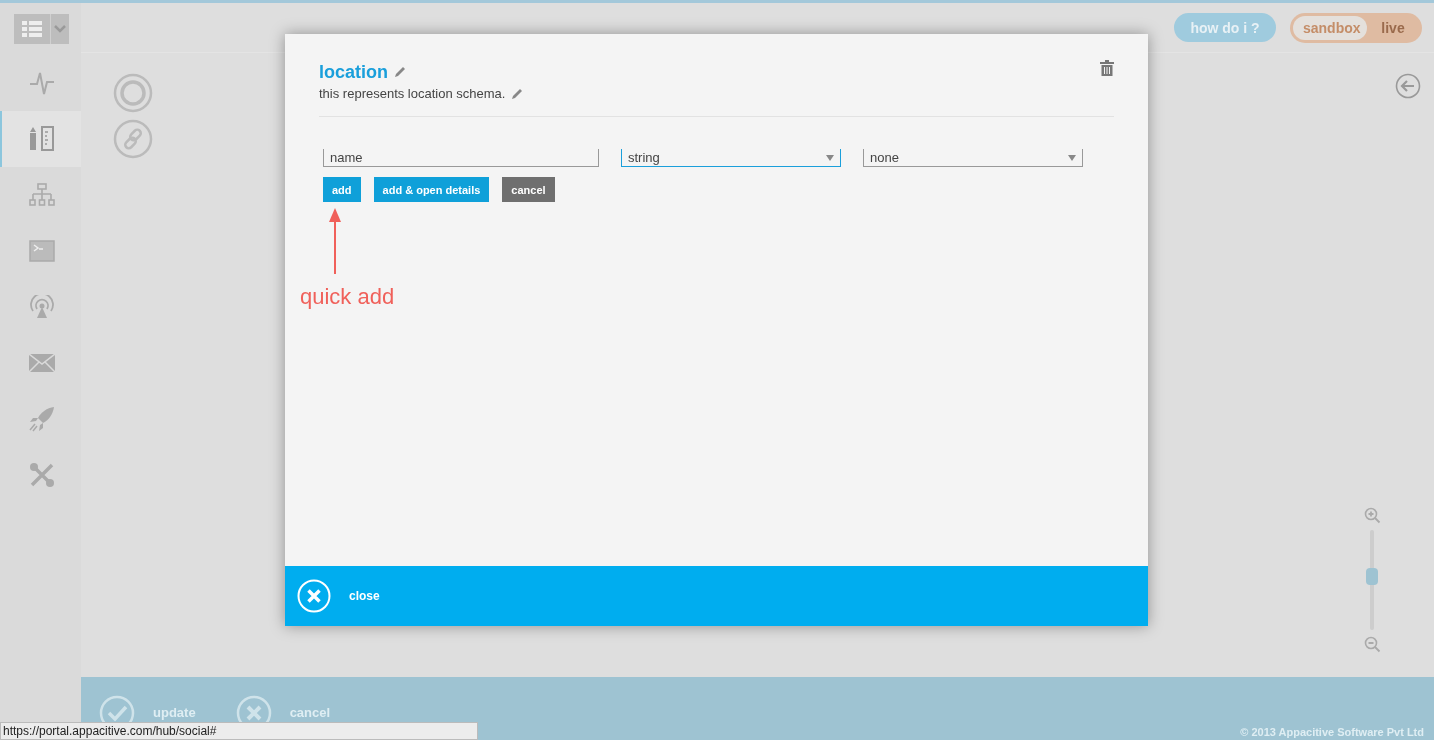 Image resolution: width=1434 pixels, height=740 pixels. What do you see at coordinates (353, 72) in the screenshot?
I see `schema-title: location` at bounding box center [353, 72].